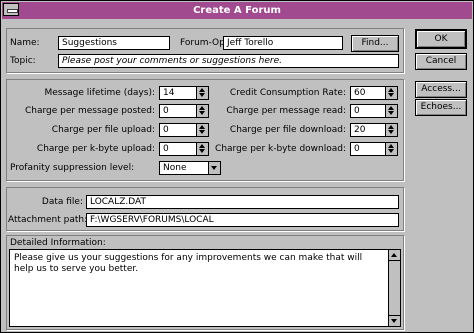  Describe the element at coordinates (394, 288) in the screenshot. I see `vertical-scrollbar` at that location.